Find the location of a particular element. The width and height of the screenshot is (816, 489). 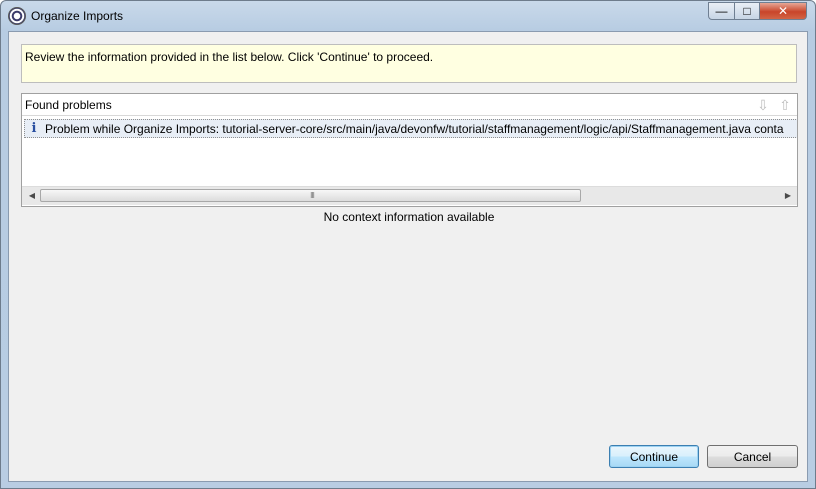

scrollbar-thumb: III is located at coordinates (310, 195).